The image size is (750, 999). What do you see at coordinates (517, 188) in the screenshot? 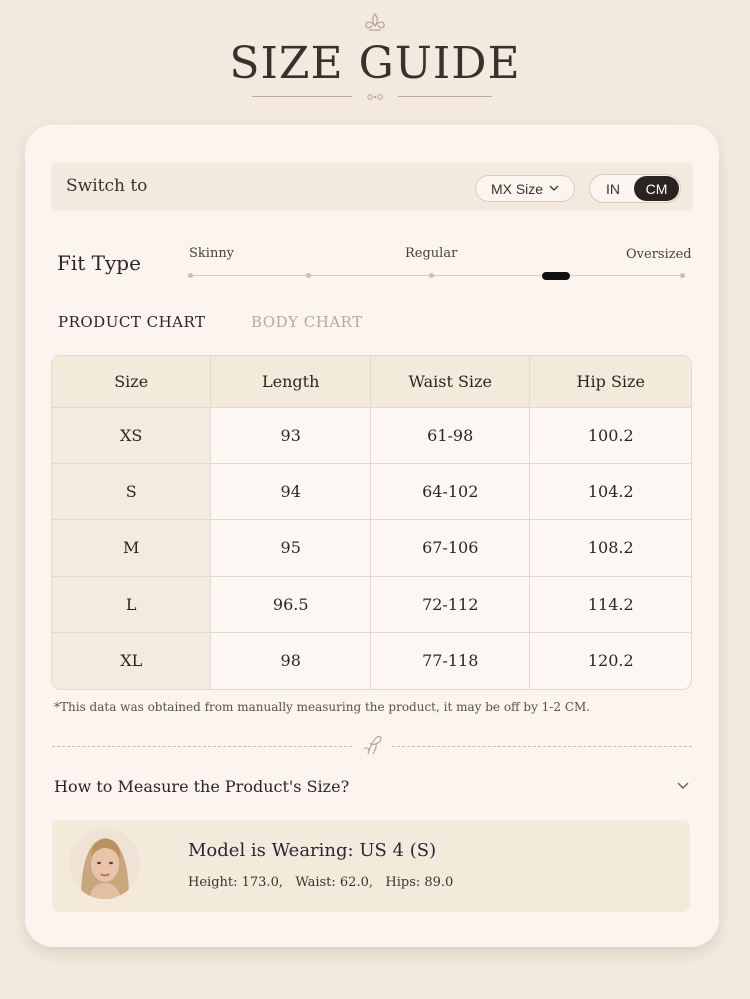
I see `region-size-value: MX Size` at bounding box center [517, 188].